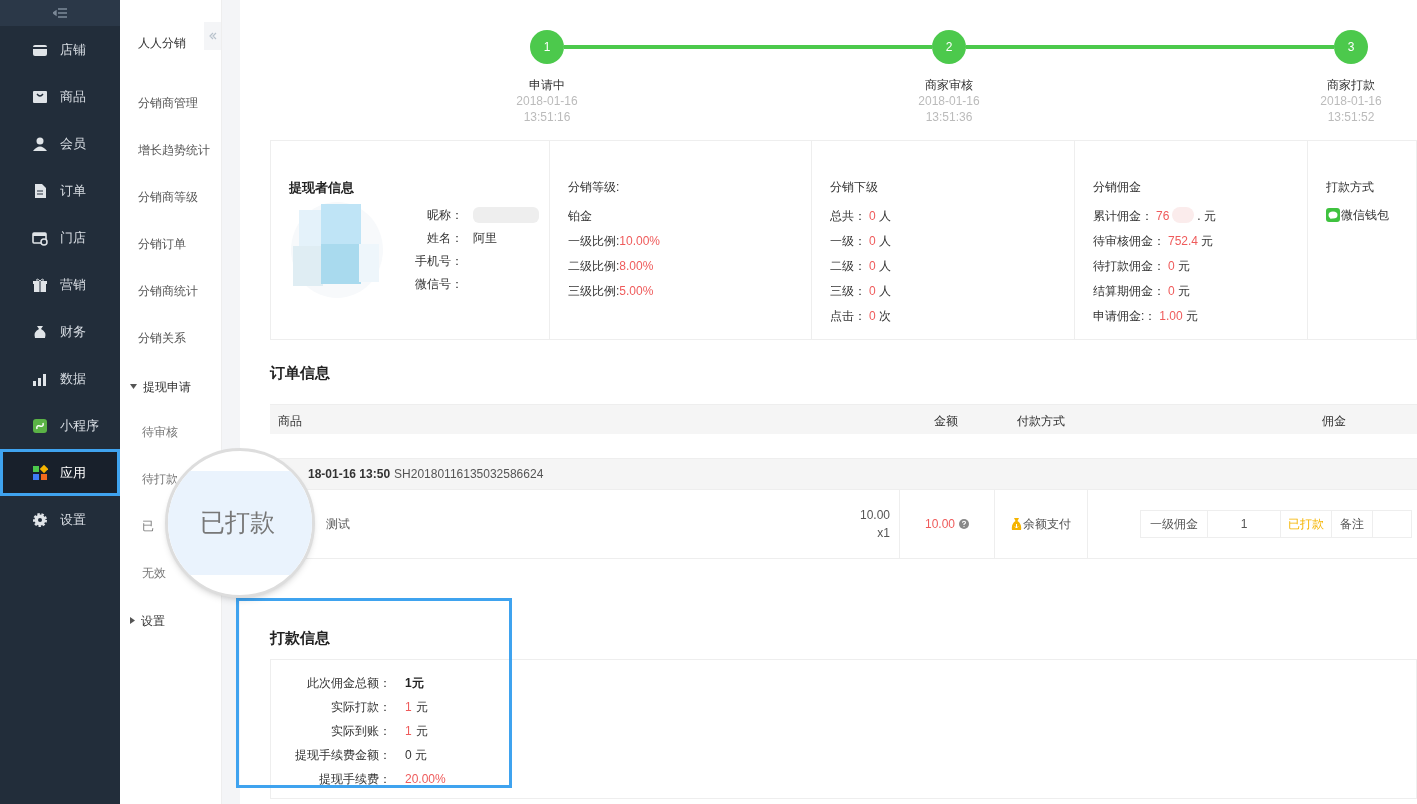 This screenshot has width=1417, height=804. Describe the element at coordinates (60, 331) in the screenshot. I see `nav-item: 财务` at that location.